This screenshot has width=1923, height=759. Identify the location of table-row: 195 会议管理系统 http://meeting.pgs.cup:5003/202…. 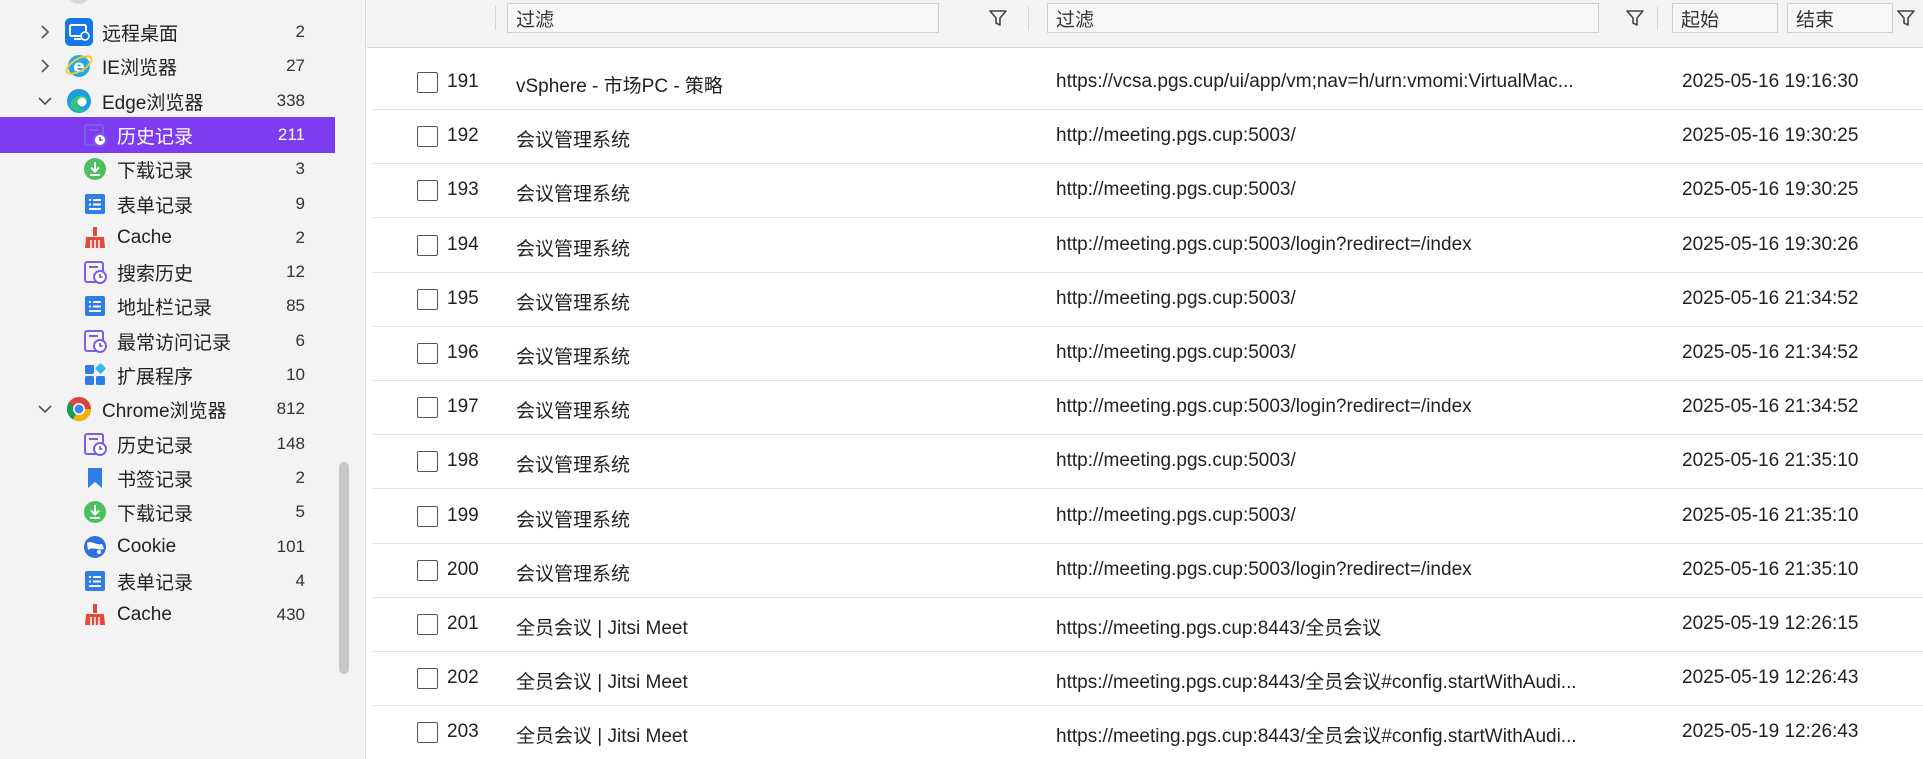
(1148, 300).